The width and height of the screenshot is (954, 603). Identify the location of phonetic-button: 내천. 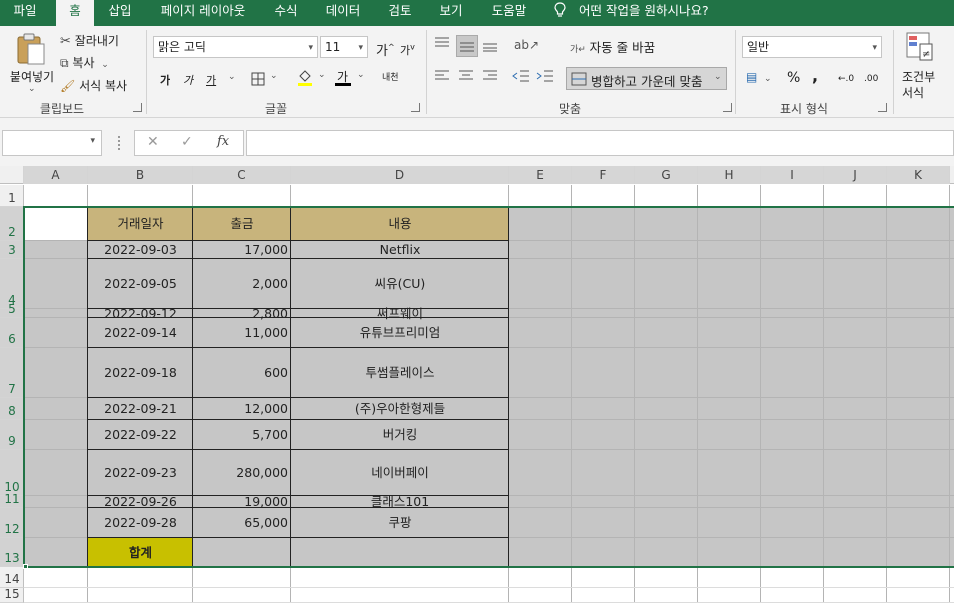
(390, 76).